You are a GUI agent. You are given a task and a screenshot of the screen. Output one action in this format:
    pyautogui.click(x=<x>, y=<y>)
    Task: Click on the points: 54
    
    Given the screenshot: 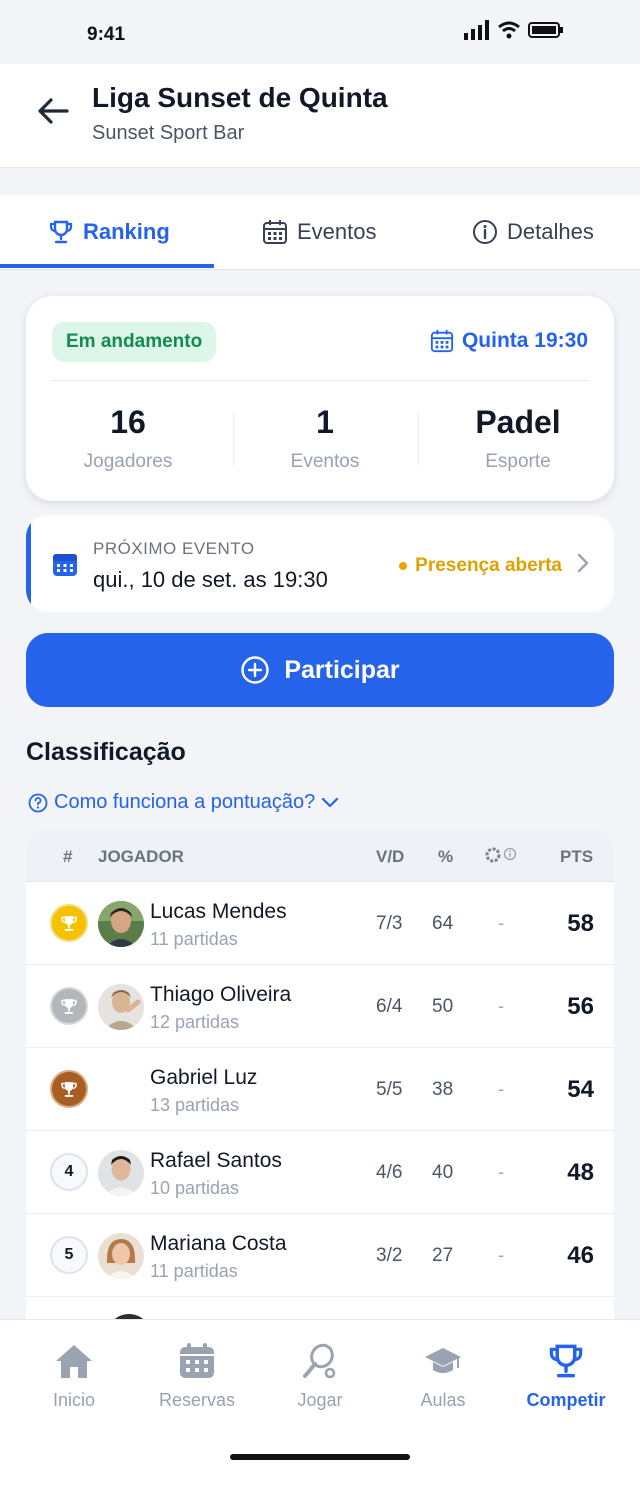 What is the action you would take?
    pyautogui.click(x=580, y=1089)
    